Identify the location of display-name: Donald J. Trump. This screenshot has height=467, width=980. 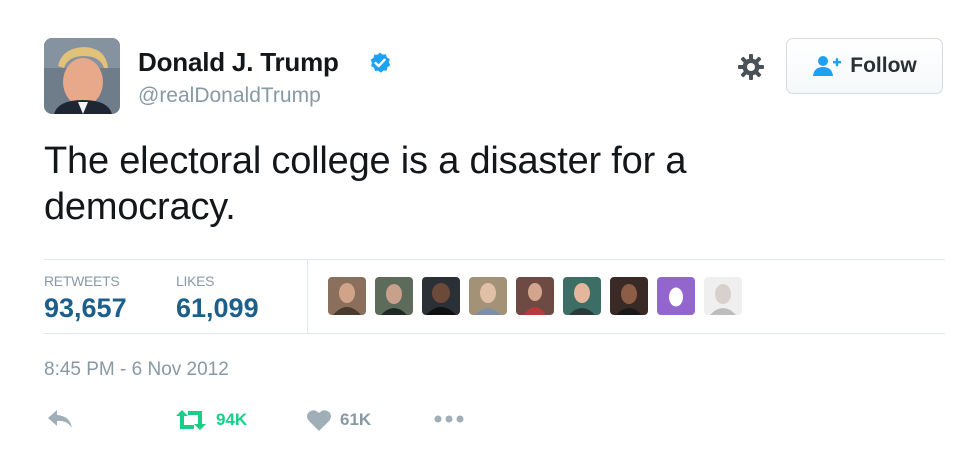
(238, 62).